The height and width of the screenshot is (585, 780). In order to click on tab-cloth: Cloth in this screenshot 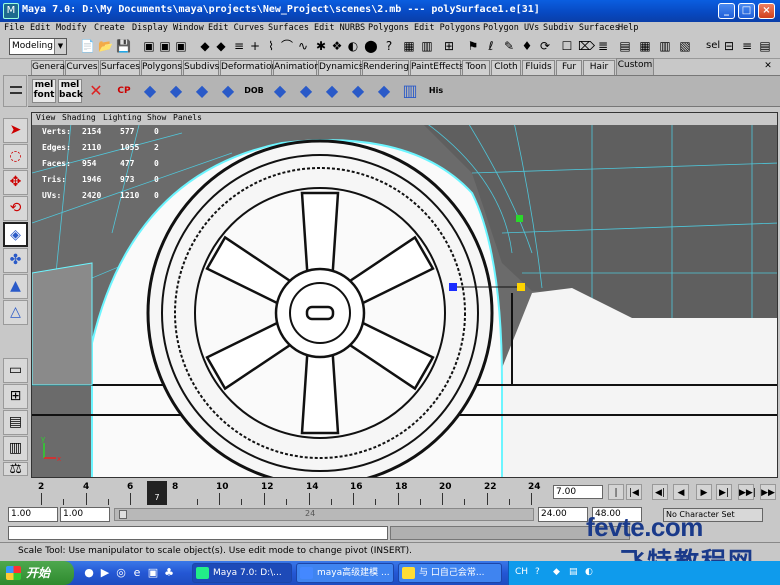, I will do `click(506, 67)`.